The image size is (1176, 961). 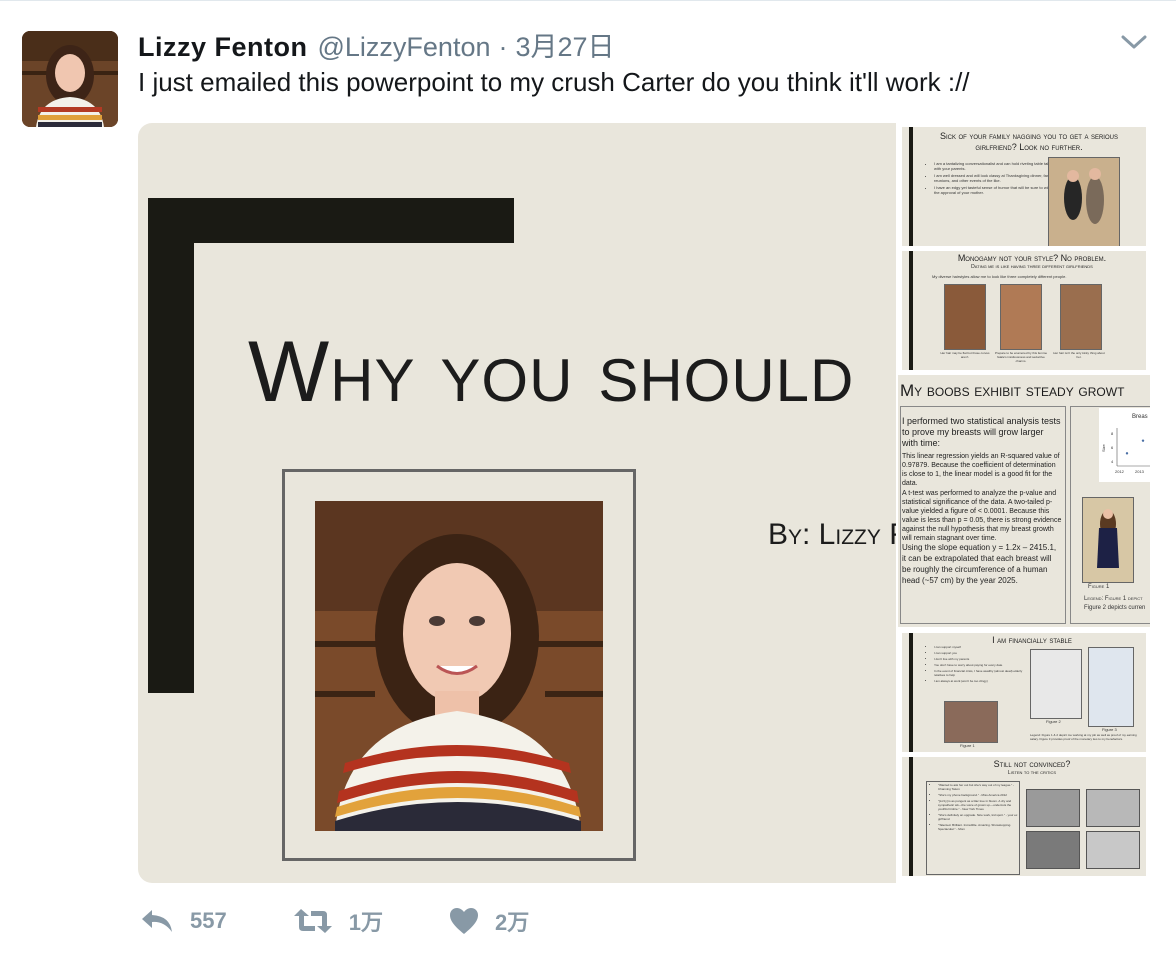 What do you see at coordinates (1113, 599) in the screenshot?
I see `thumb-legend: Legend: Figure 1 depict` at bounding box center [1113, 599].